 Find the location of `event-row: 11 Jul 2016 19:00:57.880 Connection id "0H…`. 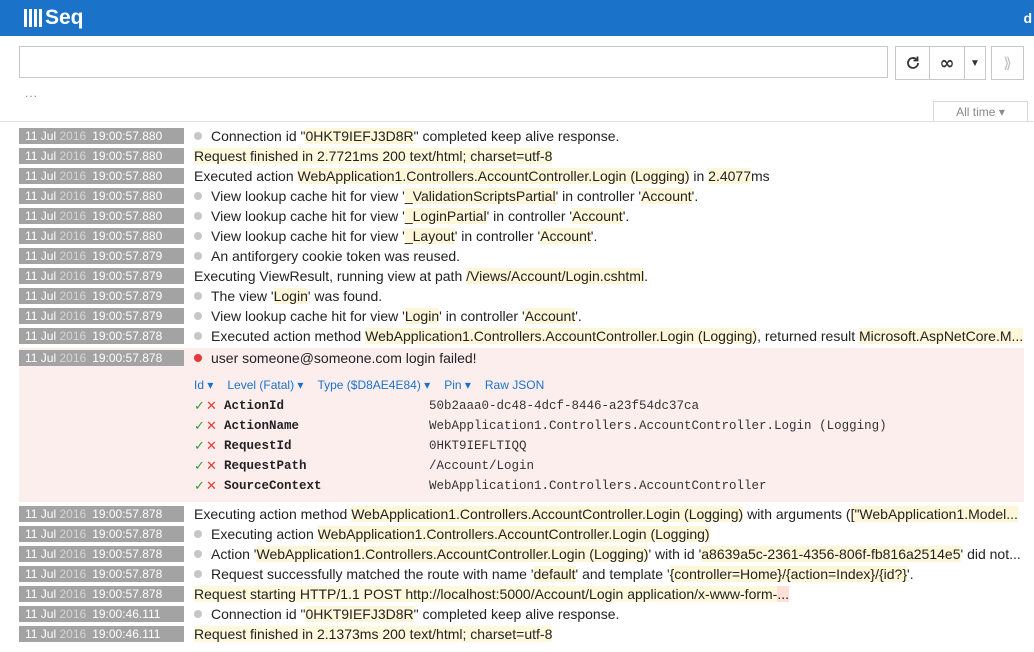

event-row: 11 Jul 2016 19:00:57.880 Connection id "0H… is located at coordinates (521, 136).